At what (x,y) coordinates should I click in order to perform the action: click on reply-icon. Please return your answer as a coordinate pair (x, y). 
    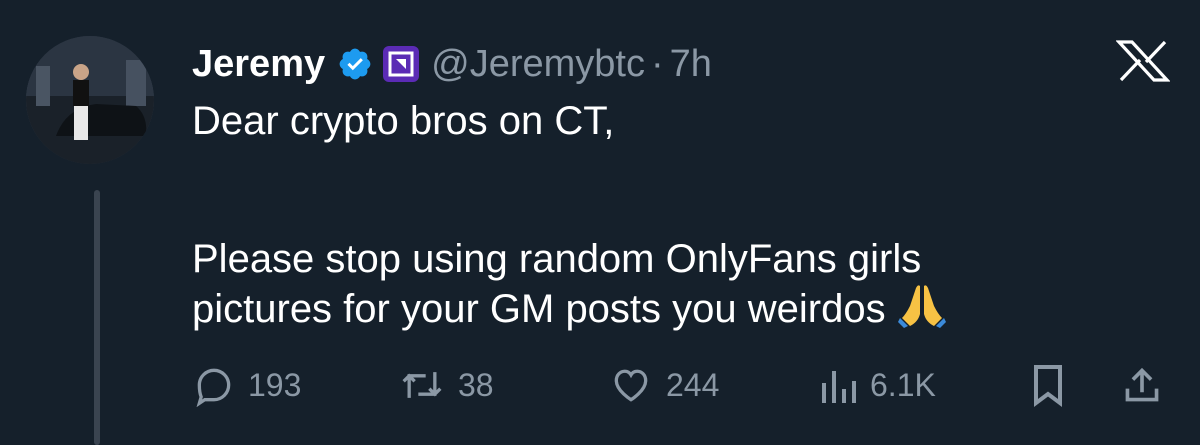
    Looking at the image, I should click on (213, 387).